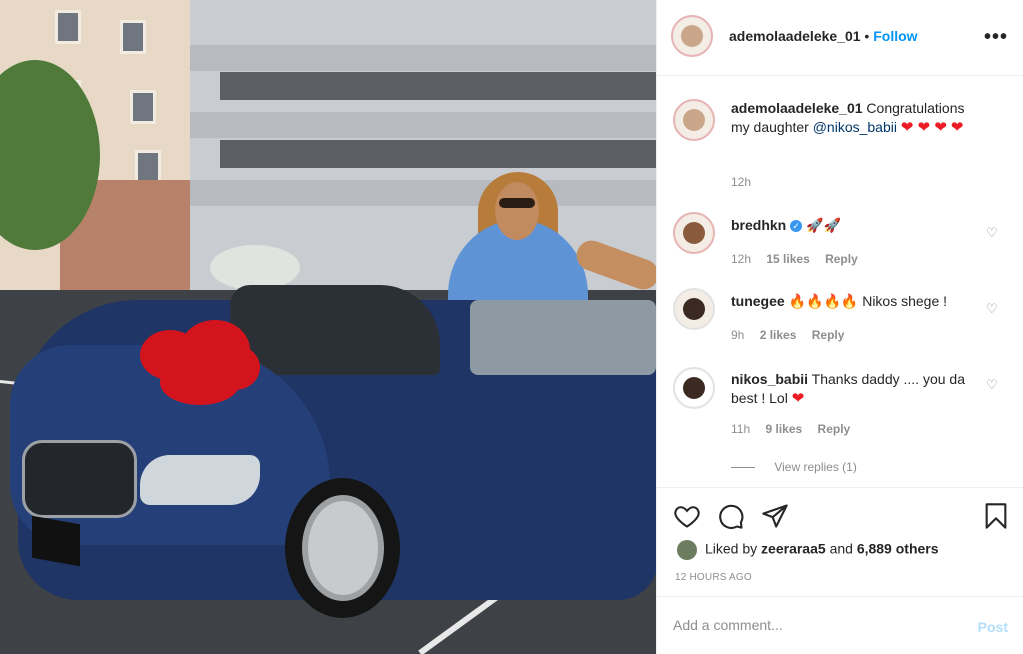  I want to click on caption-time: 12h, so click(741, 182).